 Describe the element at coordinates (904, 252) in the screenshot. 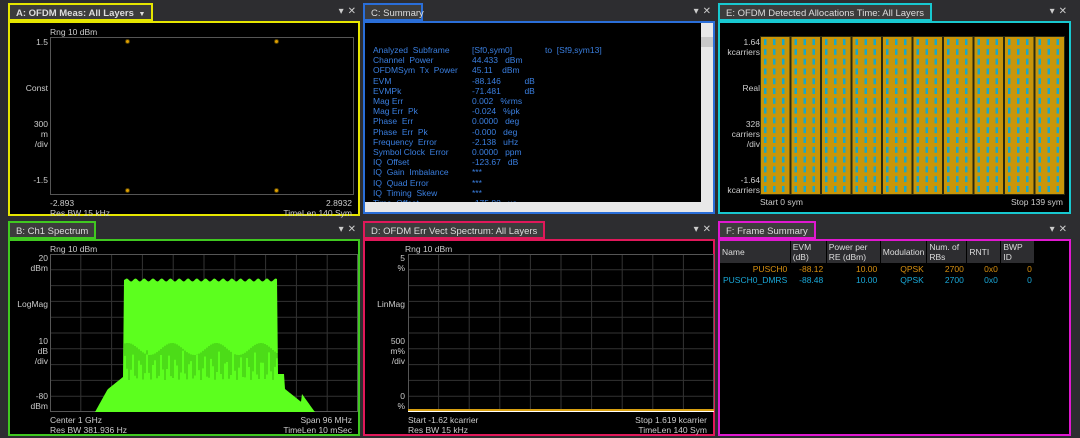

I see `column-header: Modulation` at that location.